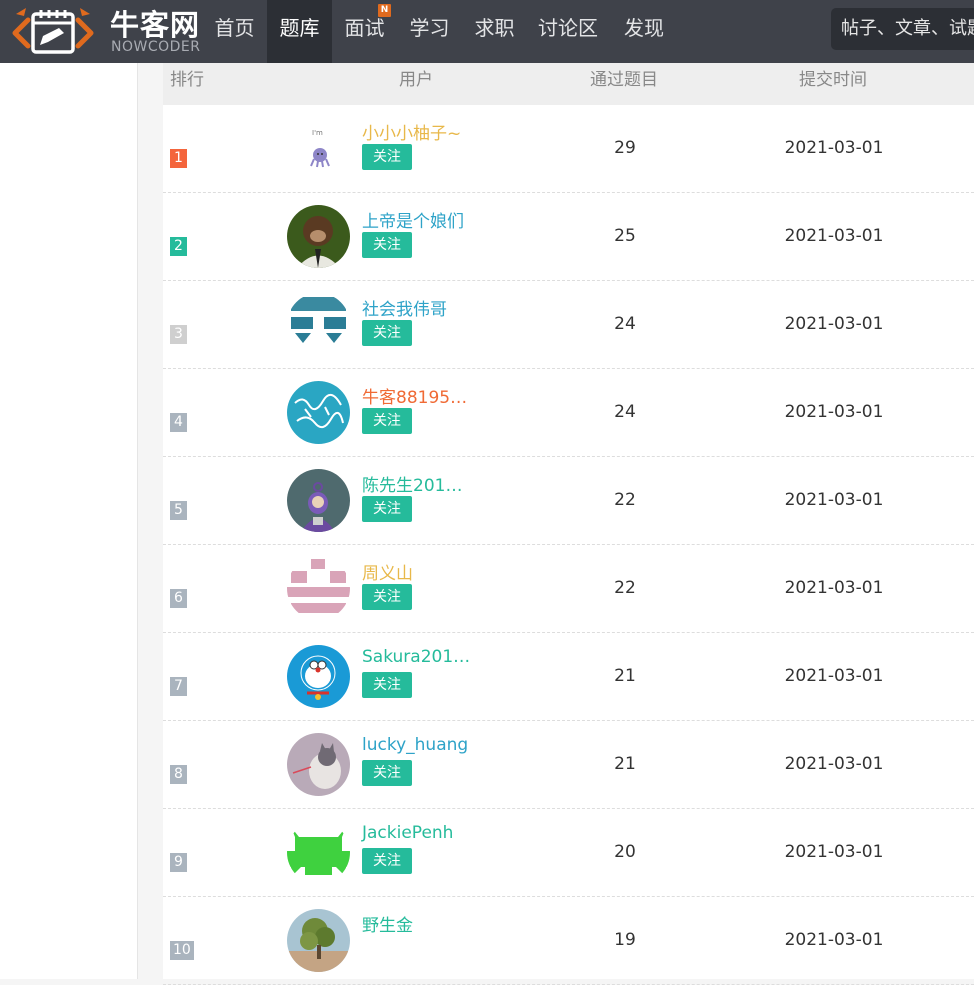  I want to click on nowcoder-logo-icon, so click(53, 31).